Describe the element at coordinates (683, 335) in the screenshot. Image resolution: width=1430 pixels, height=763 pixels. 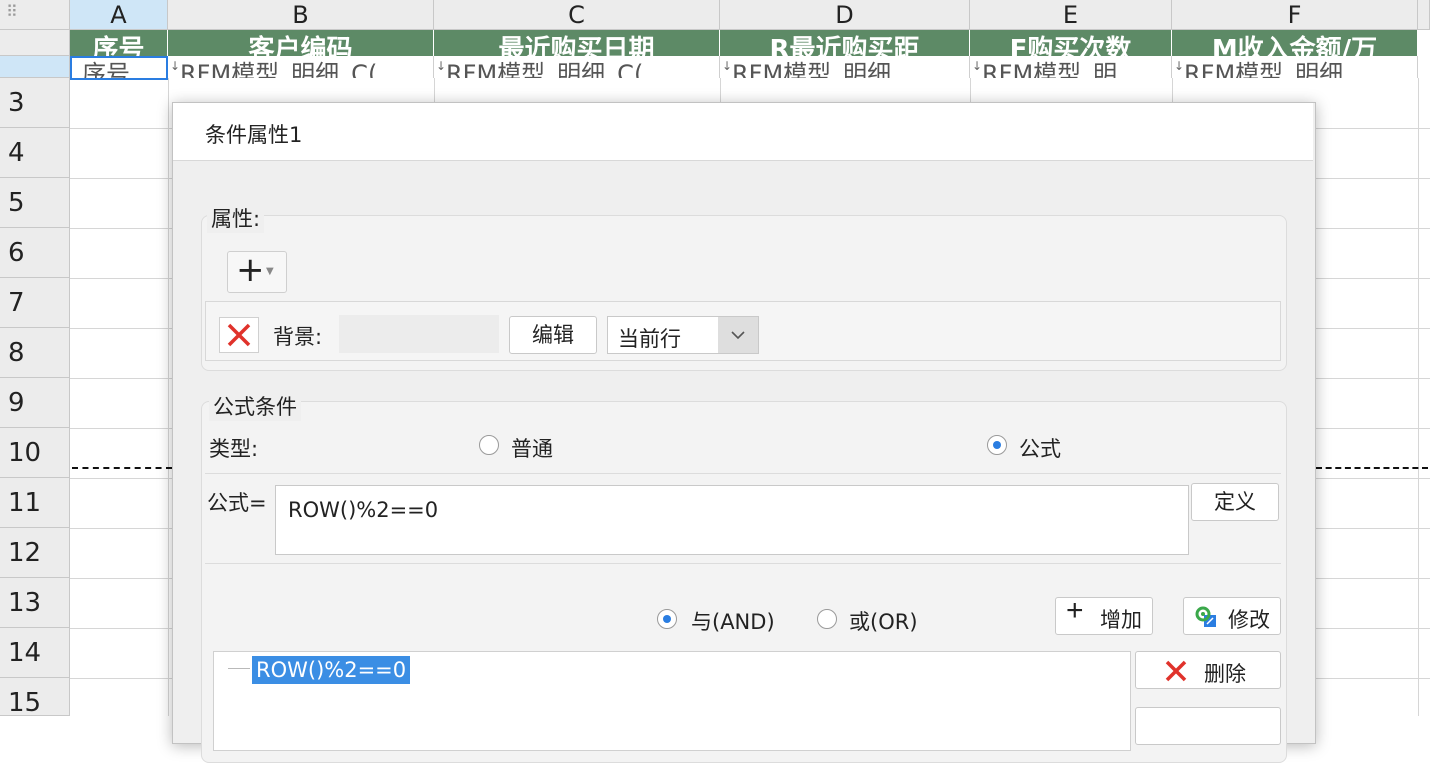
I see `scope-select: 当前行` at that location.